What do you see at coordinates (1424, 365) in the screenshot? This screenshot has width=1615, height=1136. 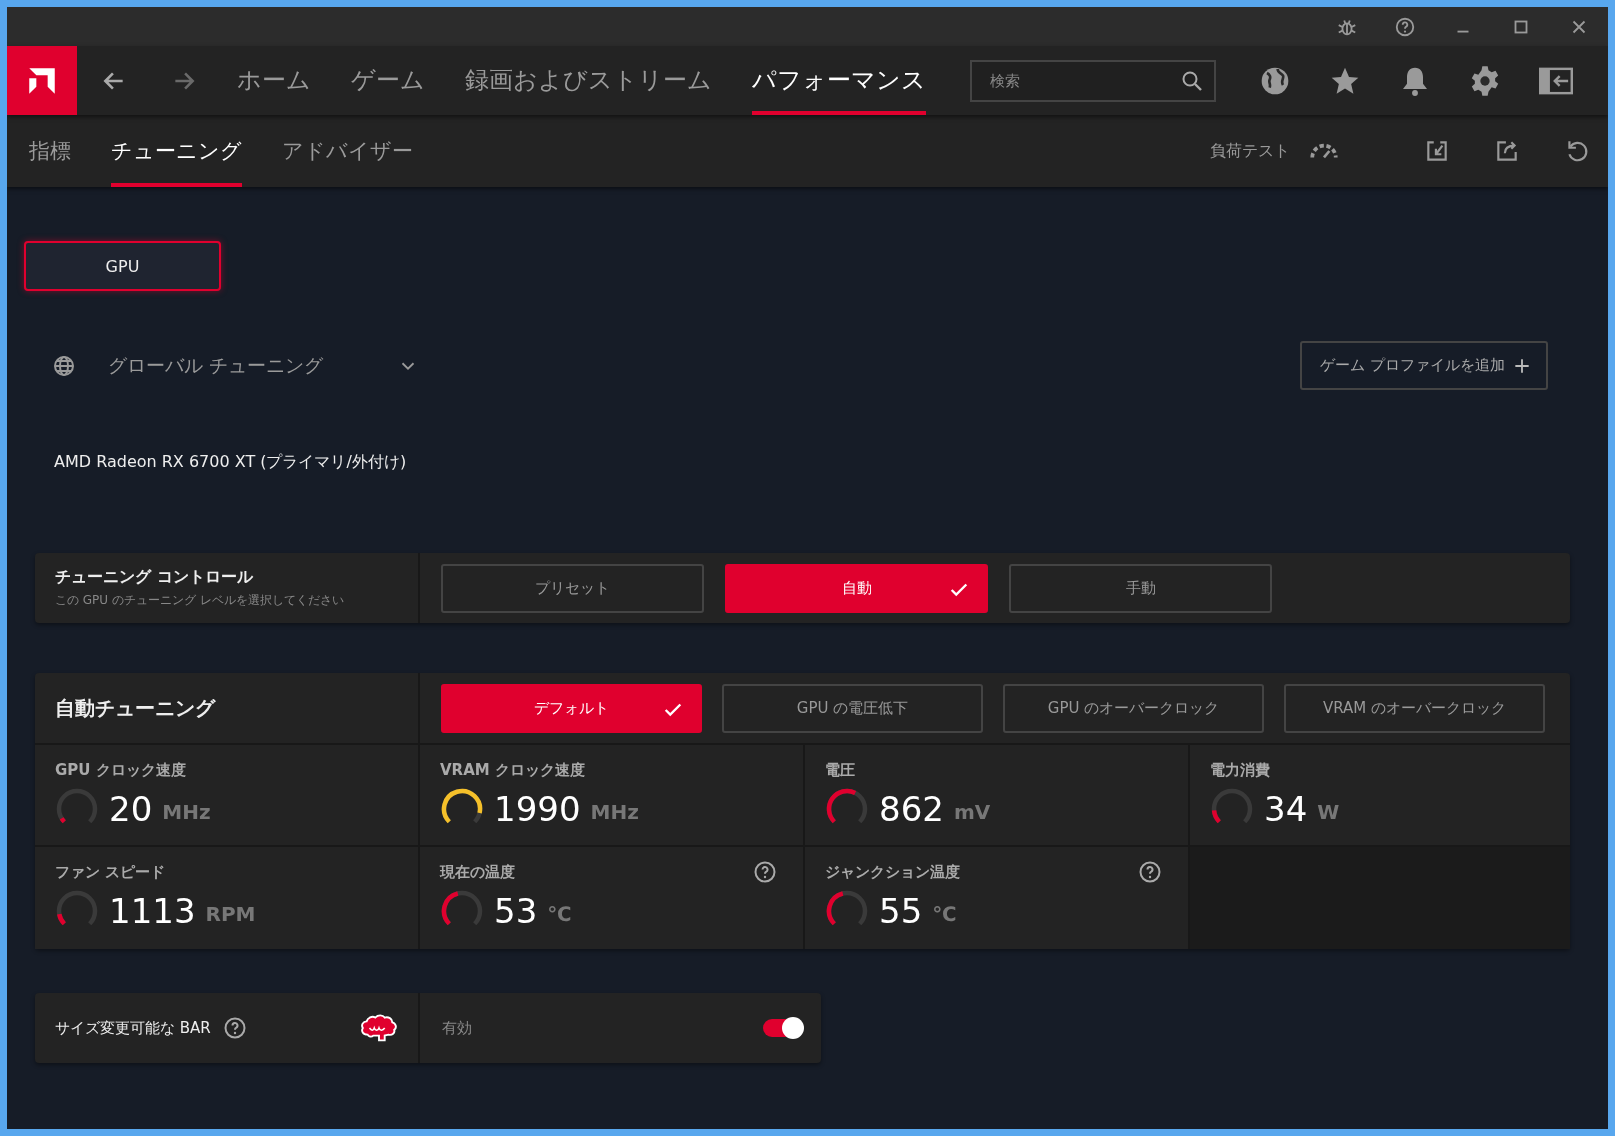 I see `add-profile-button: ゲーム プロファイルを追加` at bounding box center [1424, 365].